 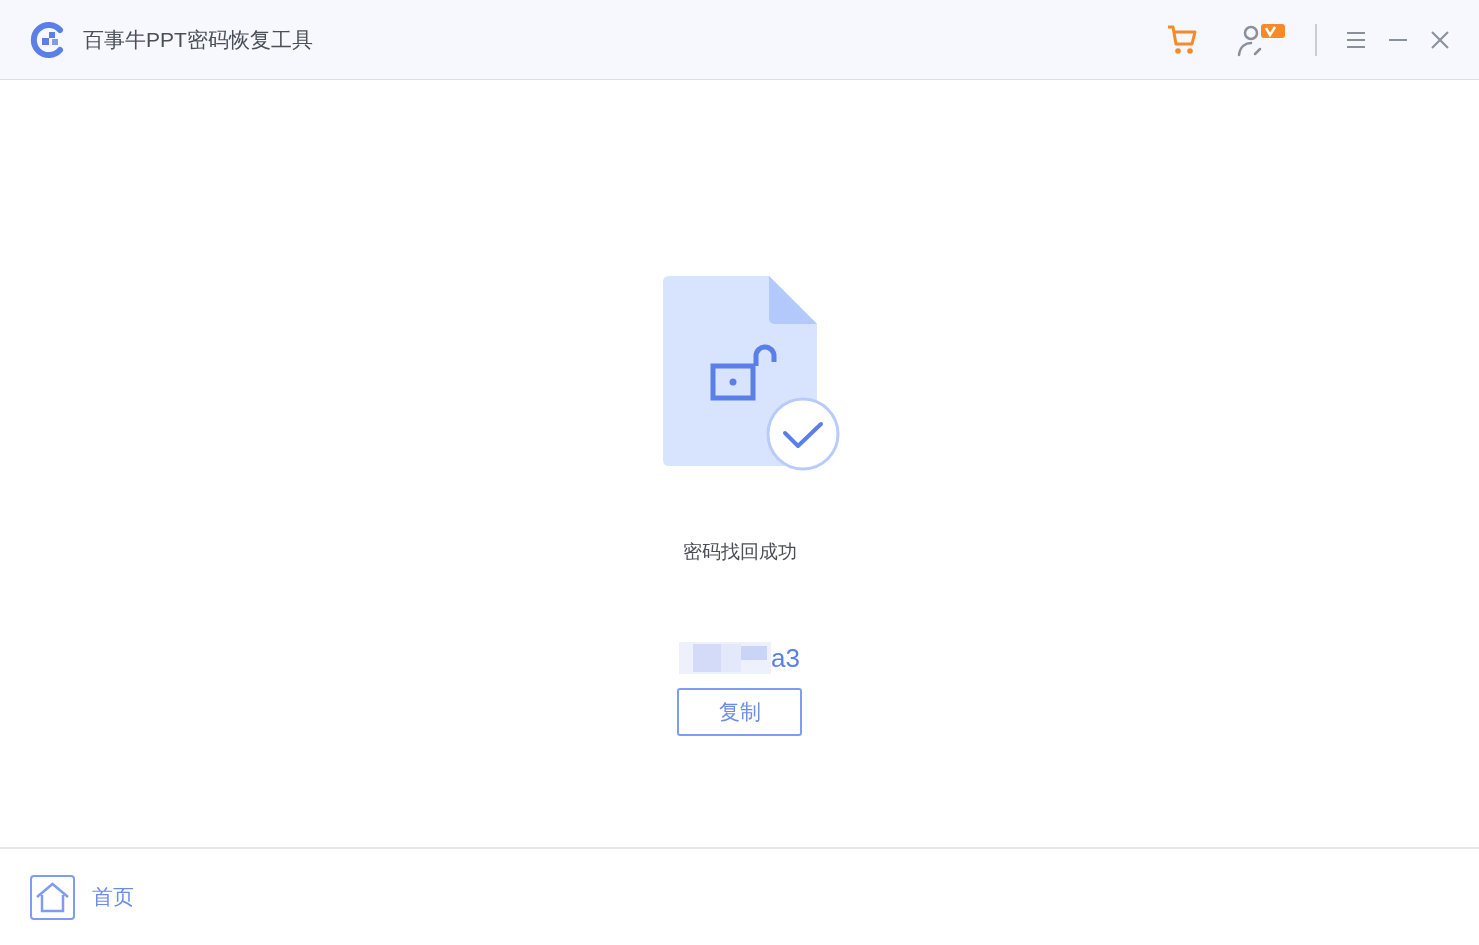 What do you see at coordinates (785, 658) in the screenshot?
I see `password-text: a3` at bounding box center [785, 658].